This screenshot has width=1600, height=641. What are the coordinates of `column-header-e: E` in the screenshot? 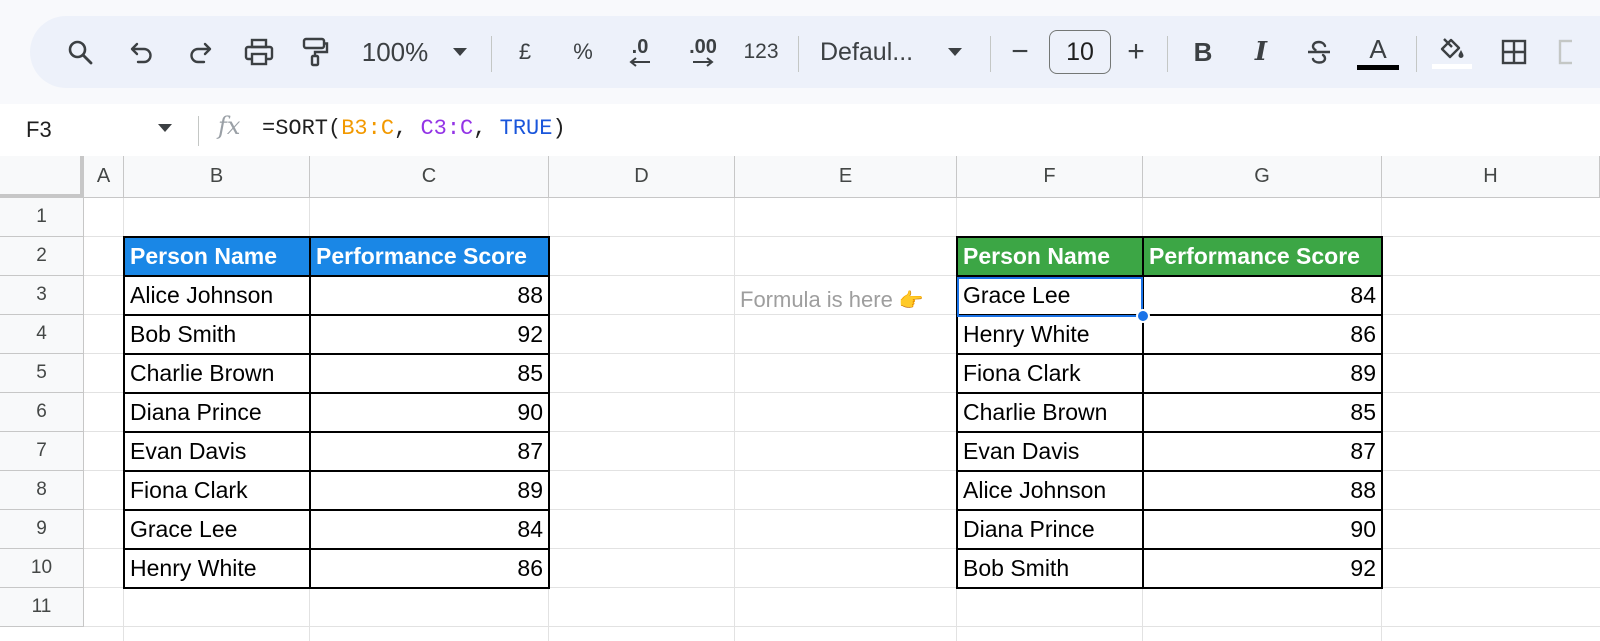 It's located at (846, 177).